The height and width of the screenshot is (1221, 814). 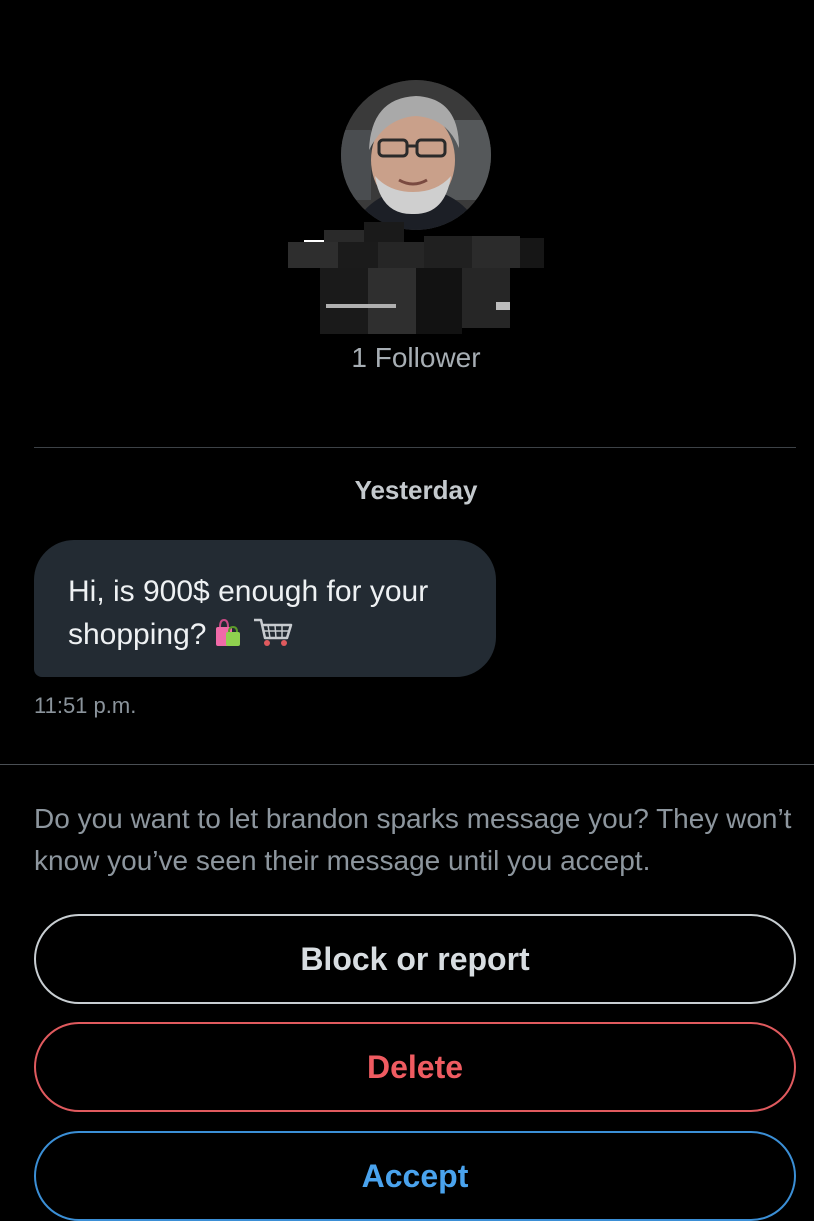 What do you see at coordinates (415, 1067) in the screenshot?
I see `delete-button: Delete` at bounding box center [415, 1067].